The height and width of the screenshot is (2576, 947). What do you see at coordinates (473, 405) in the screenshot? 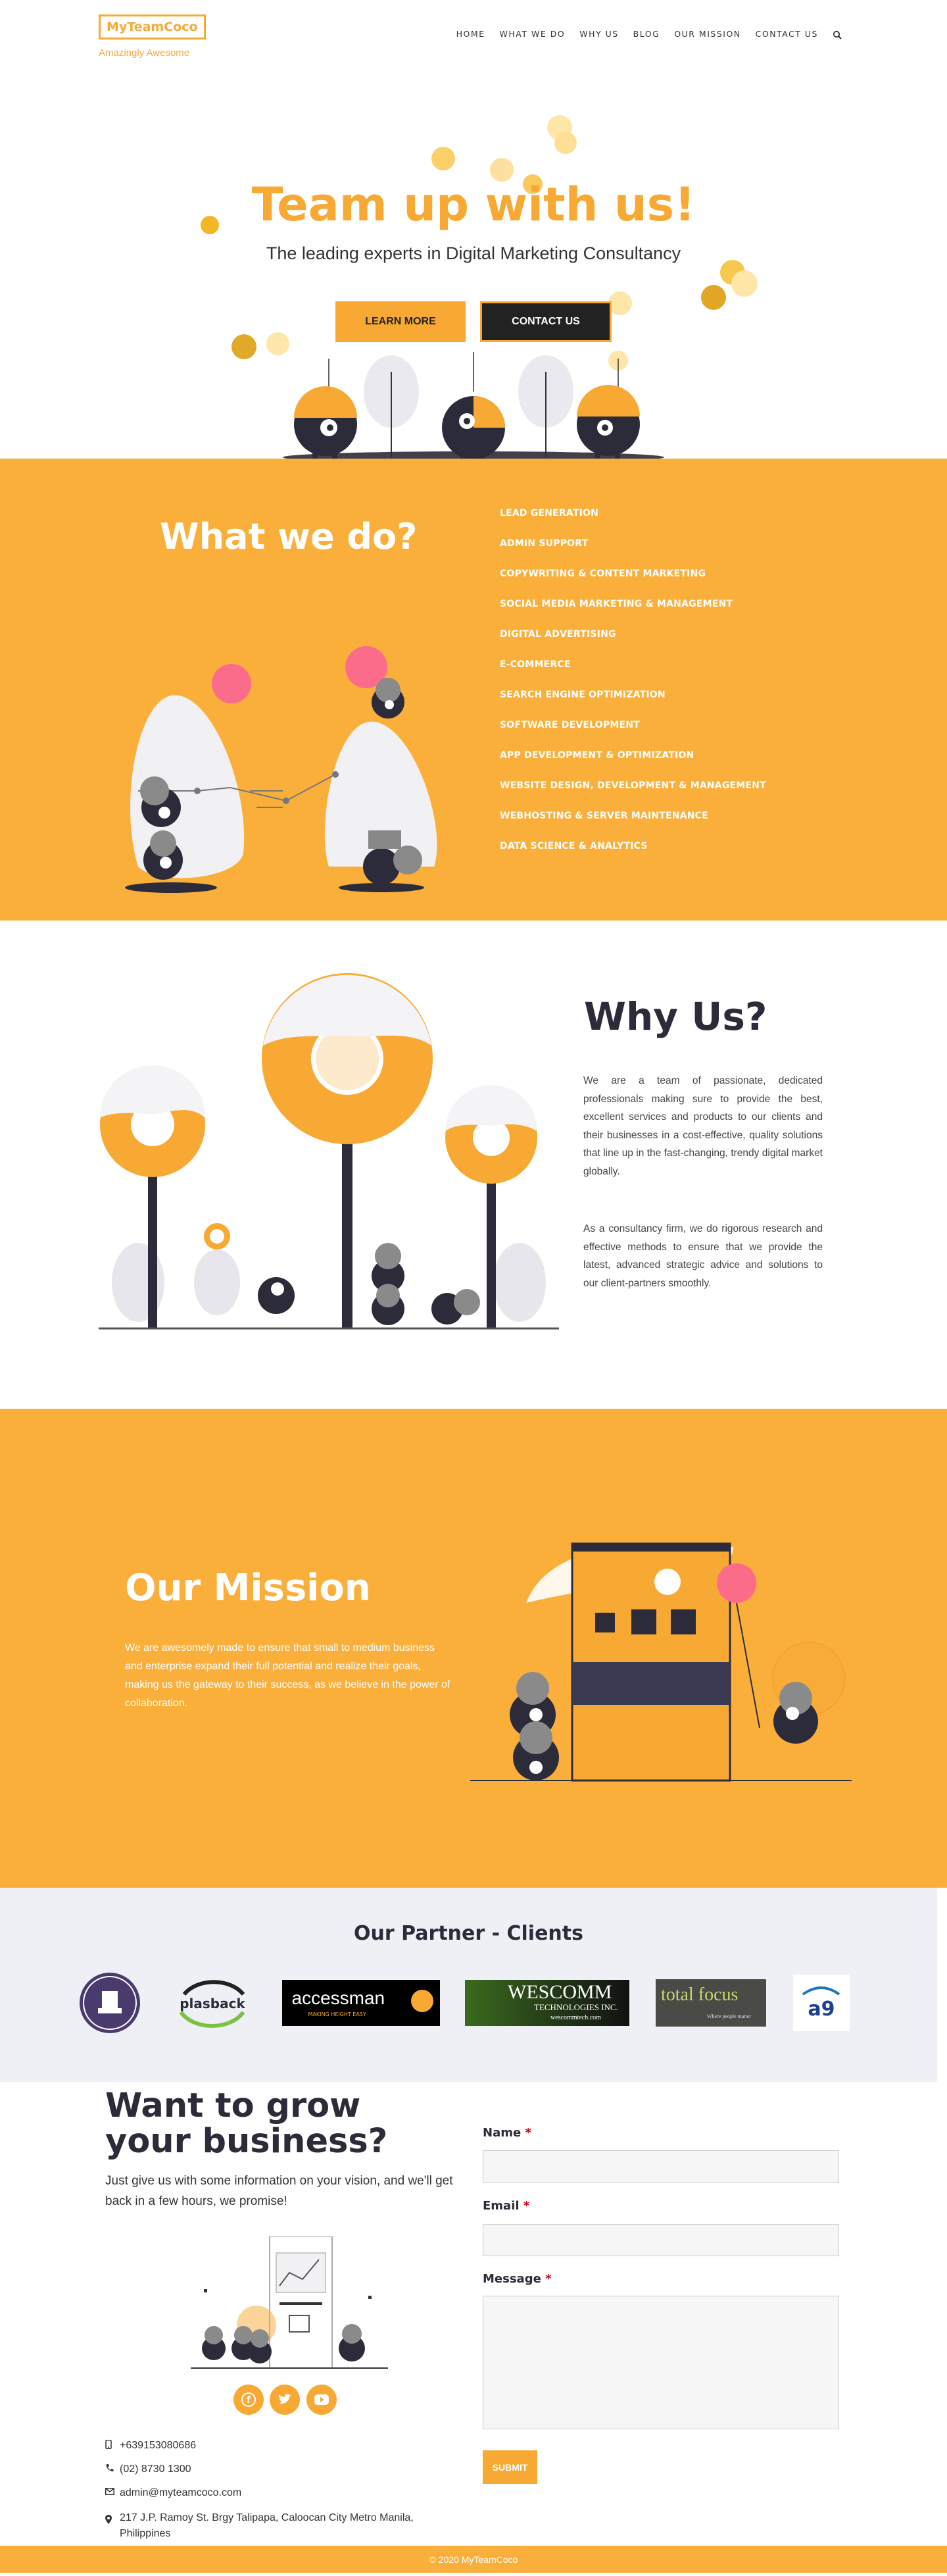
I see `hero-illustration` at bounding box center [473, 405].